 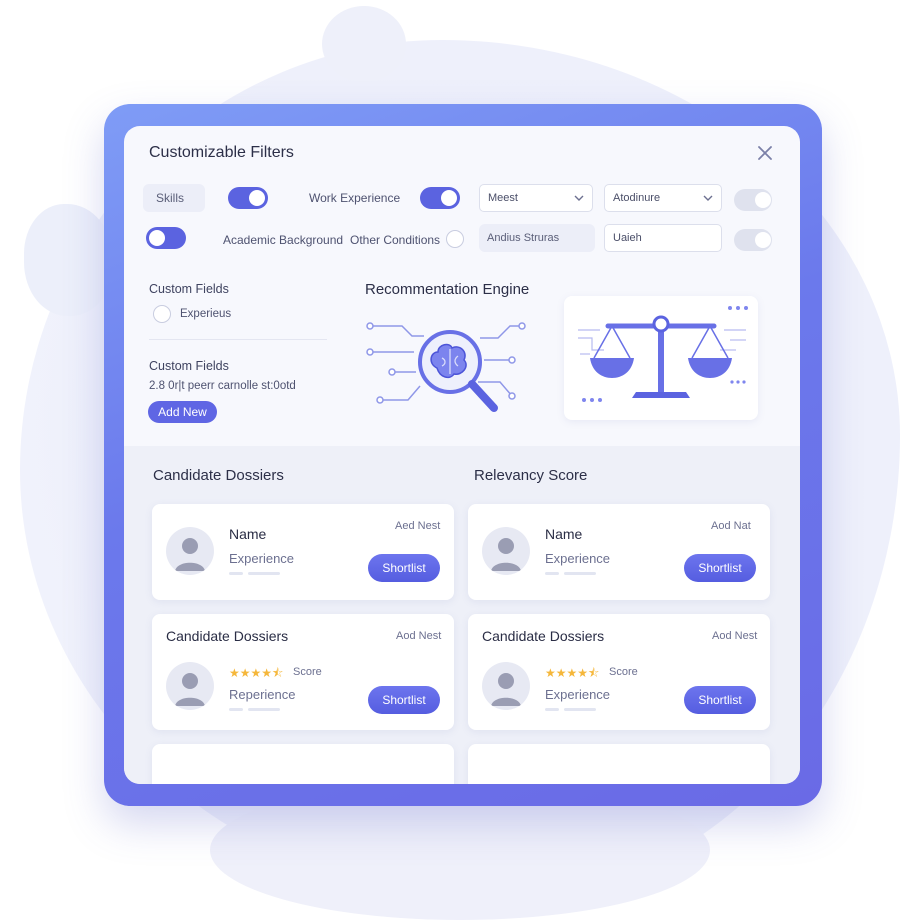 I want to click on relevancy-score-title: Relevancy Score, so click(x=531, y=475).